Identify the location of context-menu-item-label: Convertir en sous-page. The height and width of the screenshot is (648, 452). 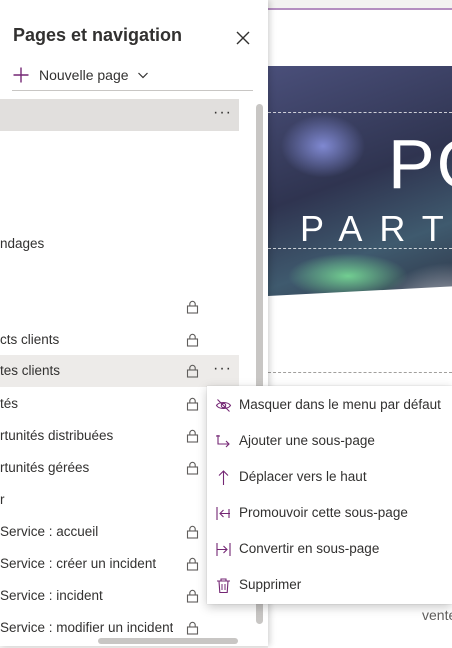
(309, 548).